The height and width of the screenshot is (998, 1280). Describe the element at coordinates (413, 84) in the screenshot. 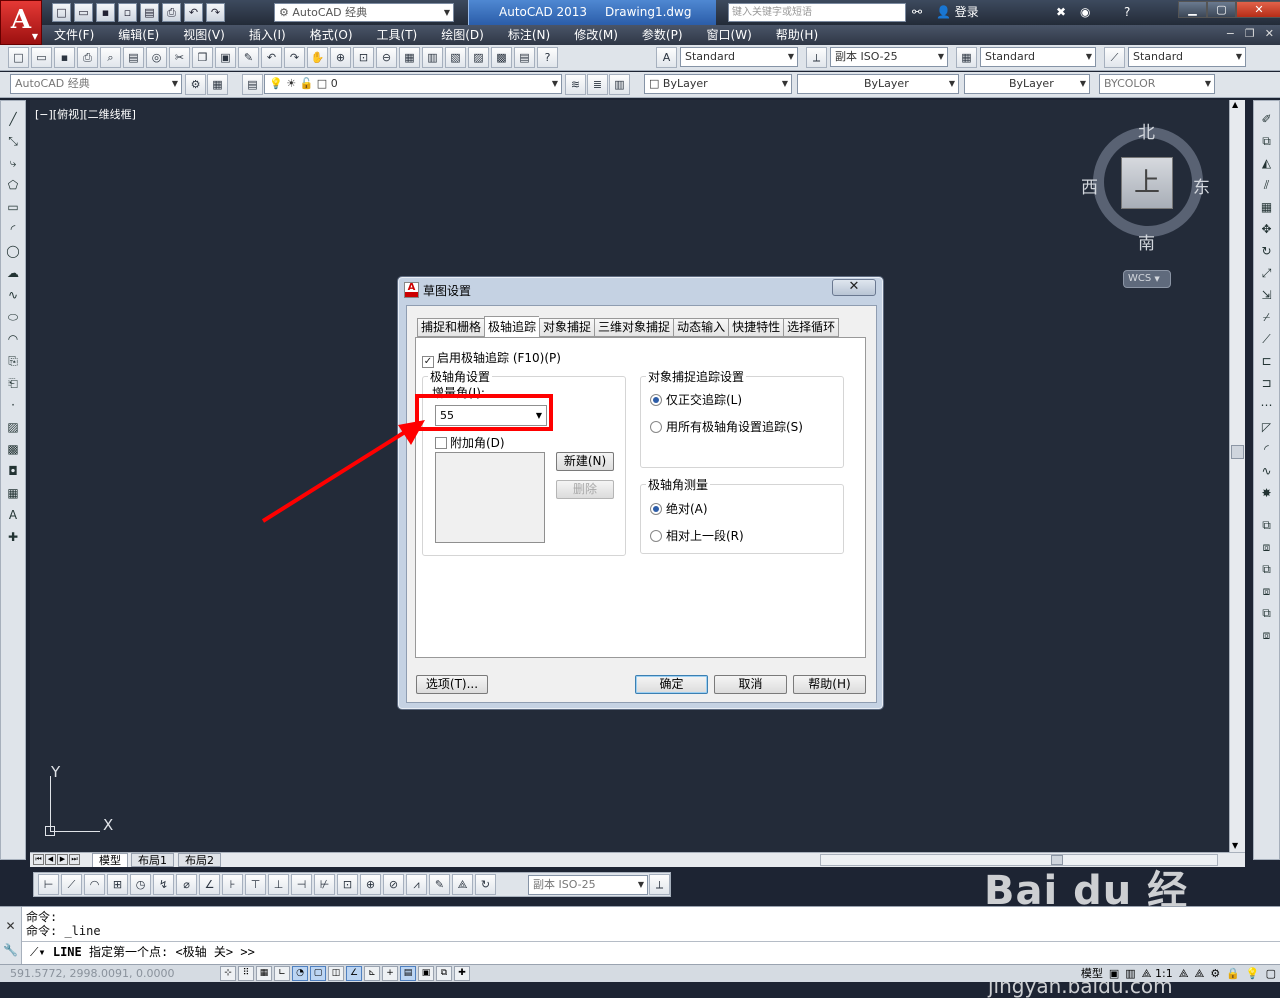

I see `layer-combo: 💡 ☀ 🔓 □ 0 ▼` at that location.